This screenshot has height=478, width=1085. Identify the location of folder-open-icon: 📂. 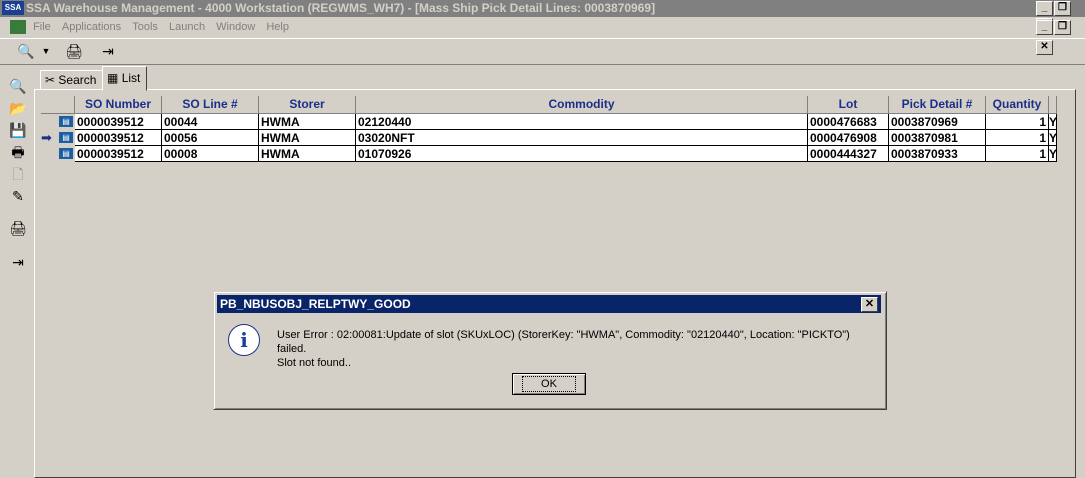
(18, 108).